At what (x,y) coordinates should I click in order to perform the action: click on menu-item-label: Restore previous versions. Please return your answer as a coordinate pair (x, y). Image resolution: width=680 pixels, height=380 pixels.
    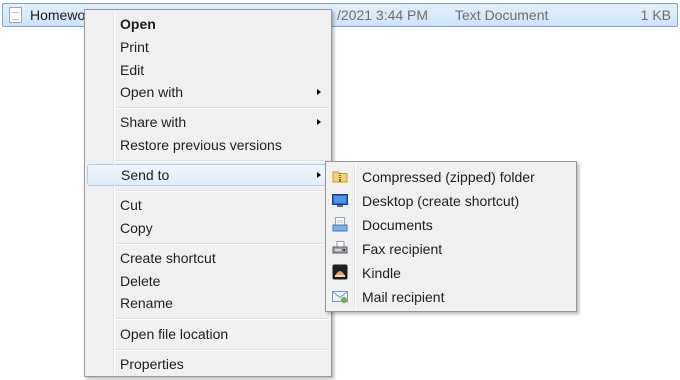
    Looking at the image, I should click on (201, 145).